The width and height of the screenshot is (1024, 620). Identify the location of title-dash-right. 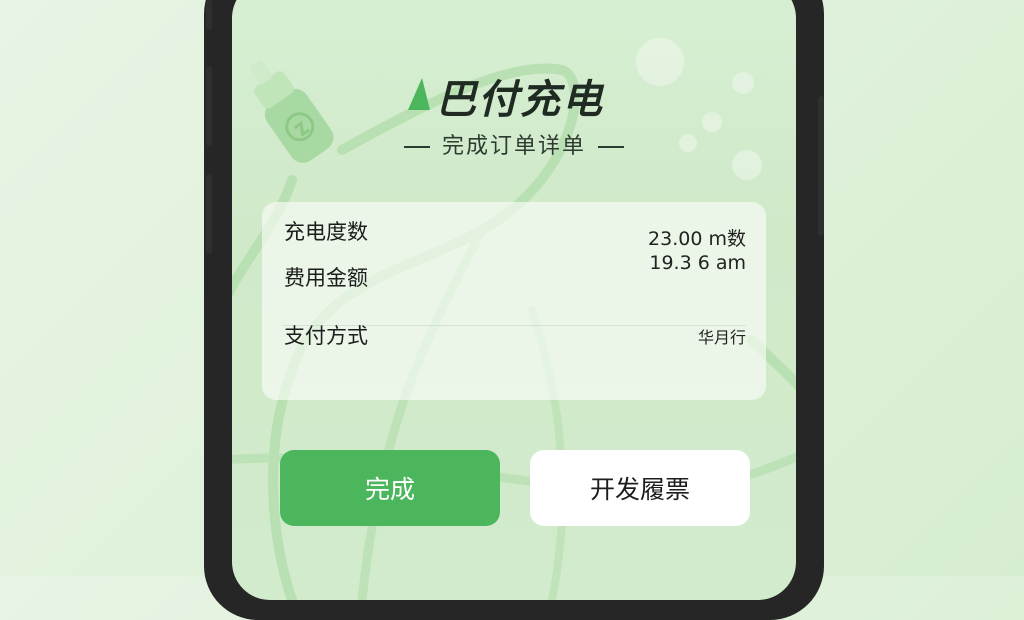
(611, 147).